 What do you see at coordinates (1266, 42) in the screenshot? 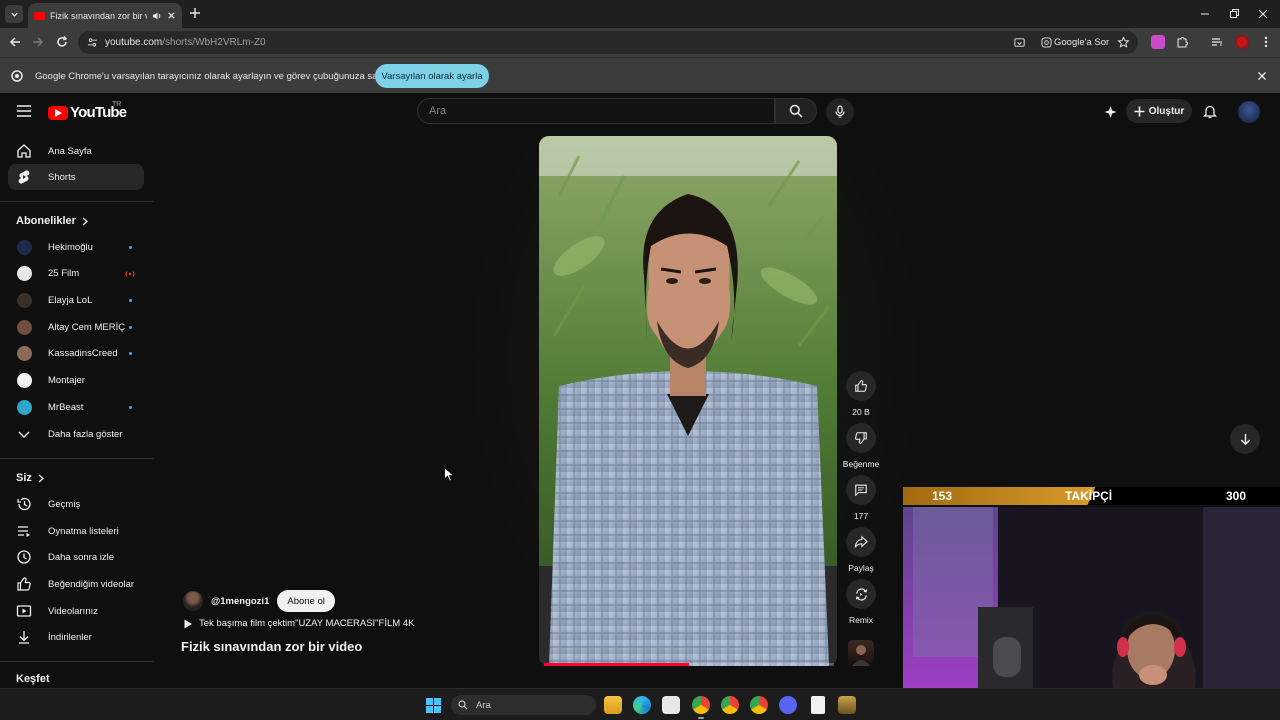
I see `chrome-menu-icon` at bounding box center [1266, 42].